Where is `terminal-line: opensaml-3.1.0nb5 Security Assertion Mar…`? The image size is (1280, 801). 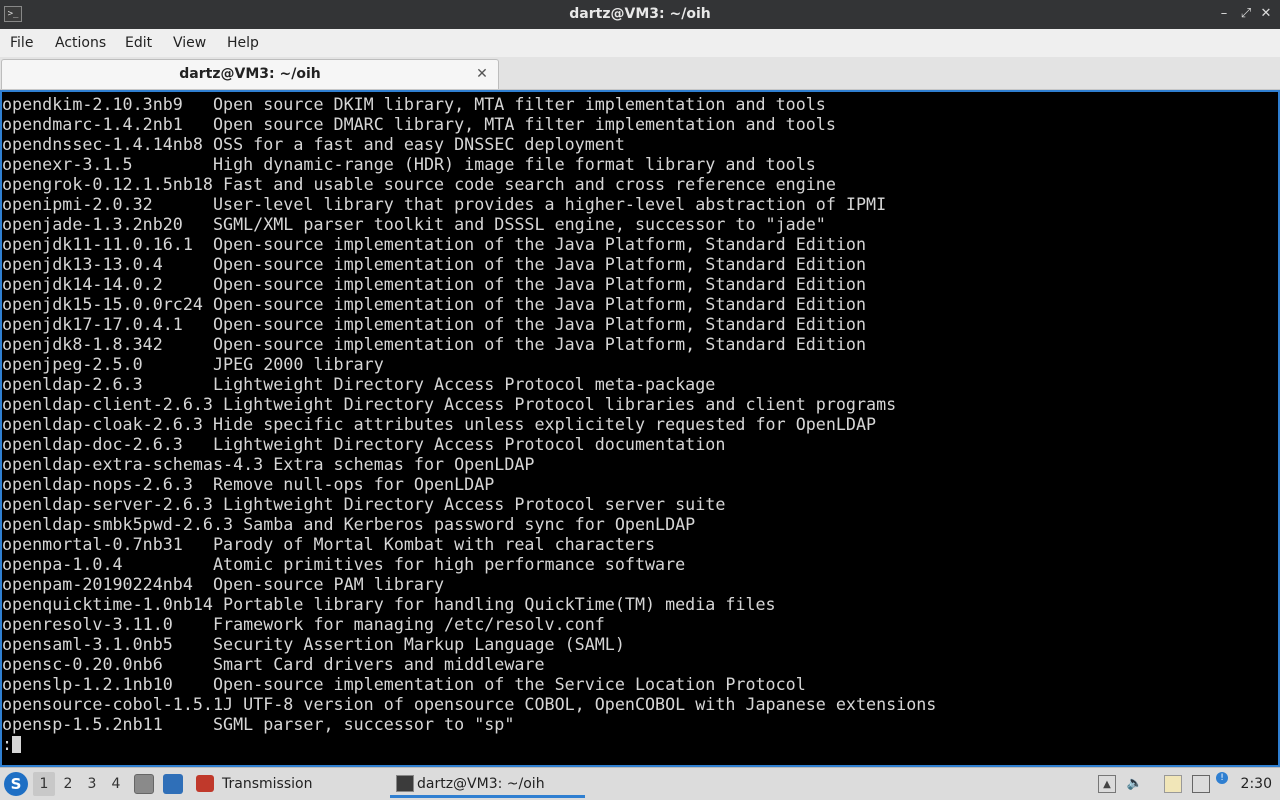 terminal-line: opensaml-3.1.0nb5 Security Assertion Mar… is located at coordinates (313, 644).